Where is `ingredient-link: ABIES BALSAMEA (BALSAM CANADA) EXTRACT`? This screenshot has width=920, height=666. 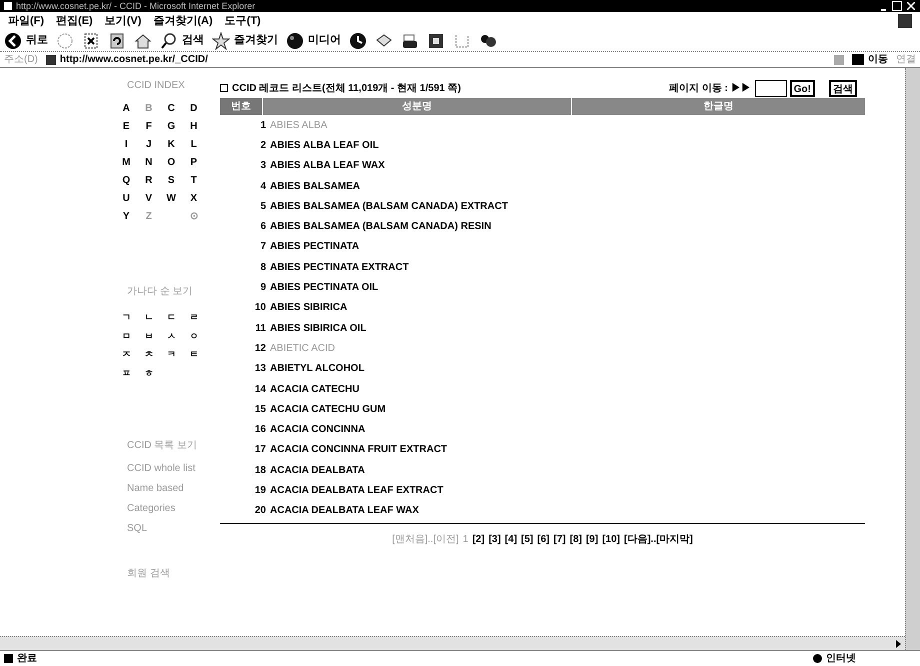 ingredient-link: ABIES BALSAMEA (BALSAM CANADA) EXTRACT is located at coordinates (389, 206).